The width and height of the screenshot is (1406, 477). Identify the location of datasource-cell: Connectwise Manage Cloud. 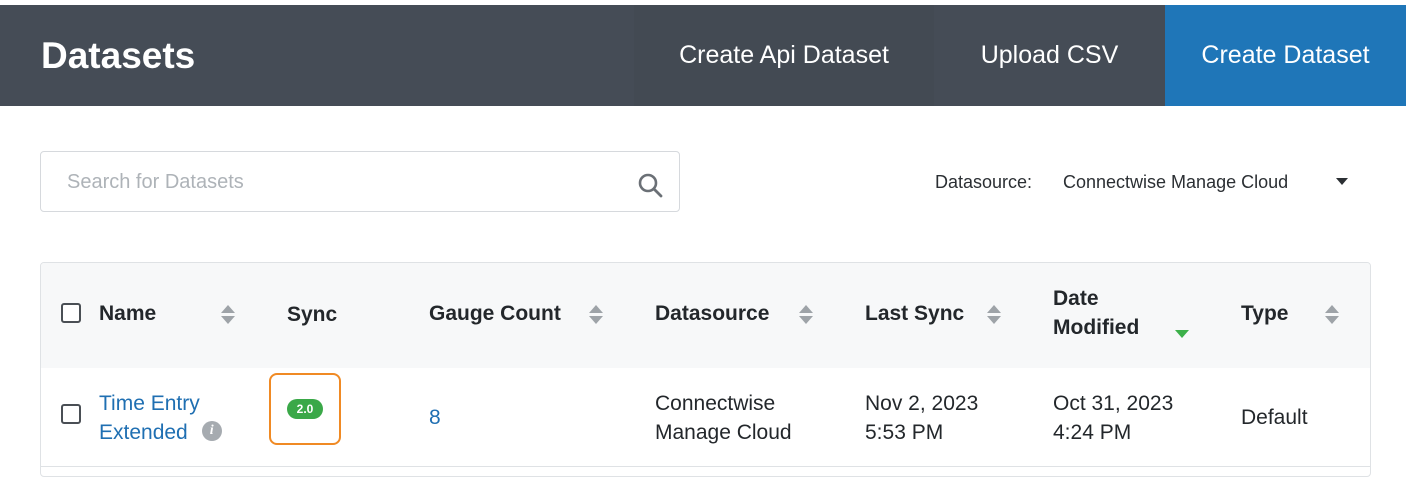
(723, 418).